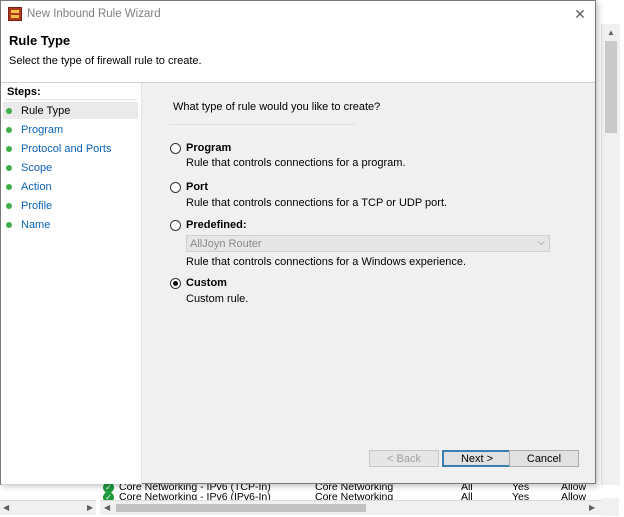  I want to click on predefined-select-value: AllJoyn Router, so click(226, 244).